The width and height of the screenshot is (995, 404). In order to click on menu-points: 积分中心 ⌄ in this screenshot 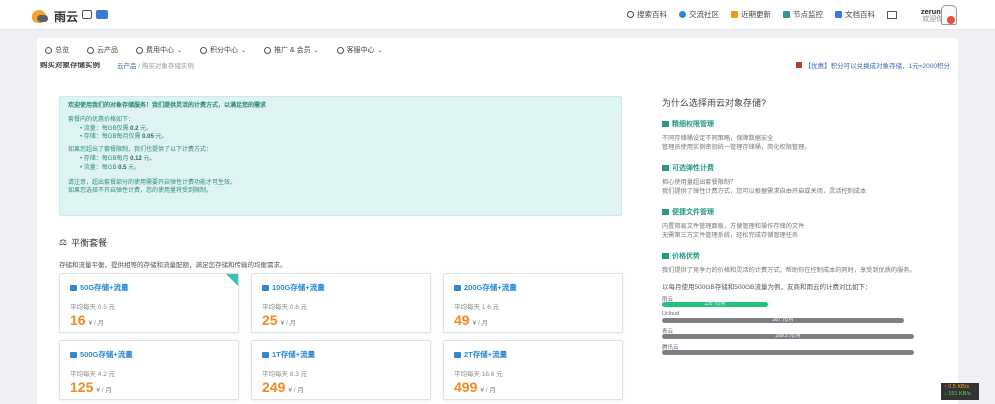, I will do `click(223, 50)`.